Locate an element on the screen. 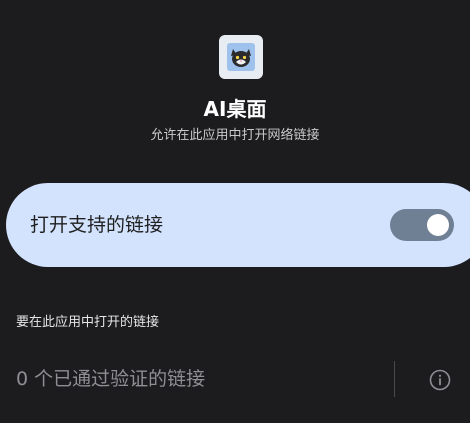 The image size is (470, 423). open-supported-links-label: 打开支持的链接 is located at coordinates (97, 225).